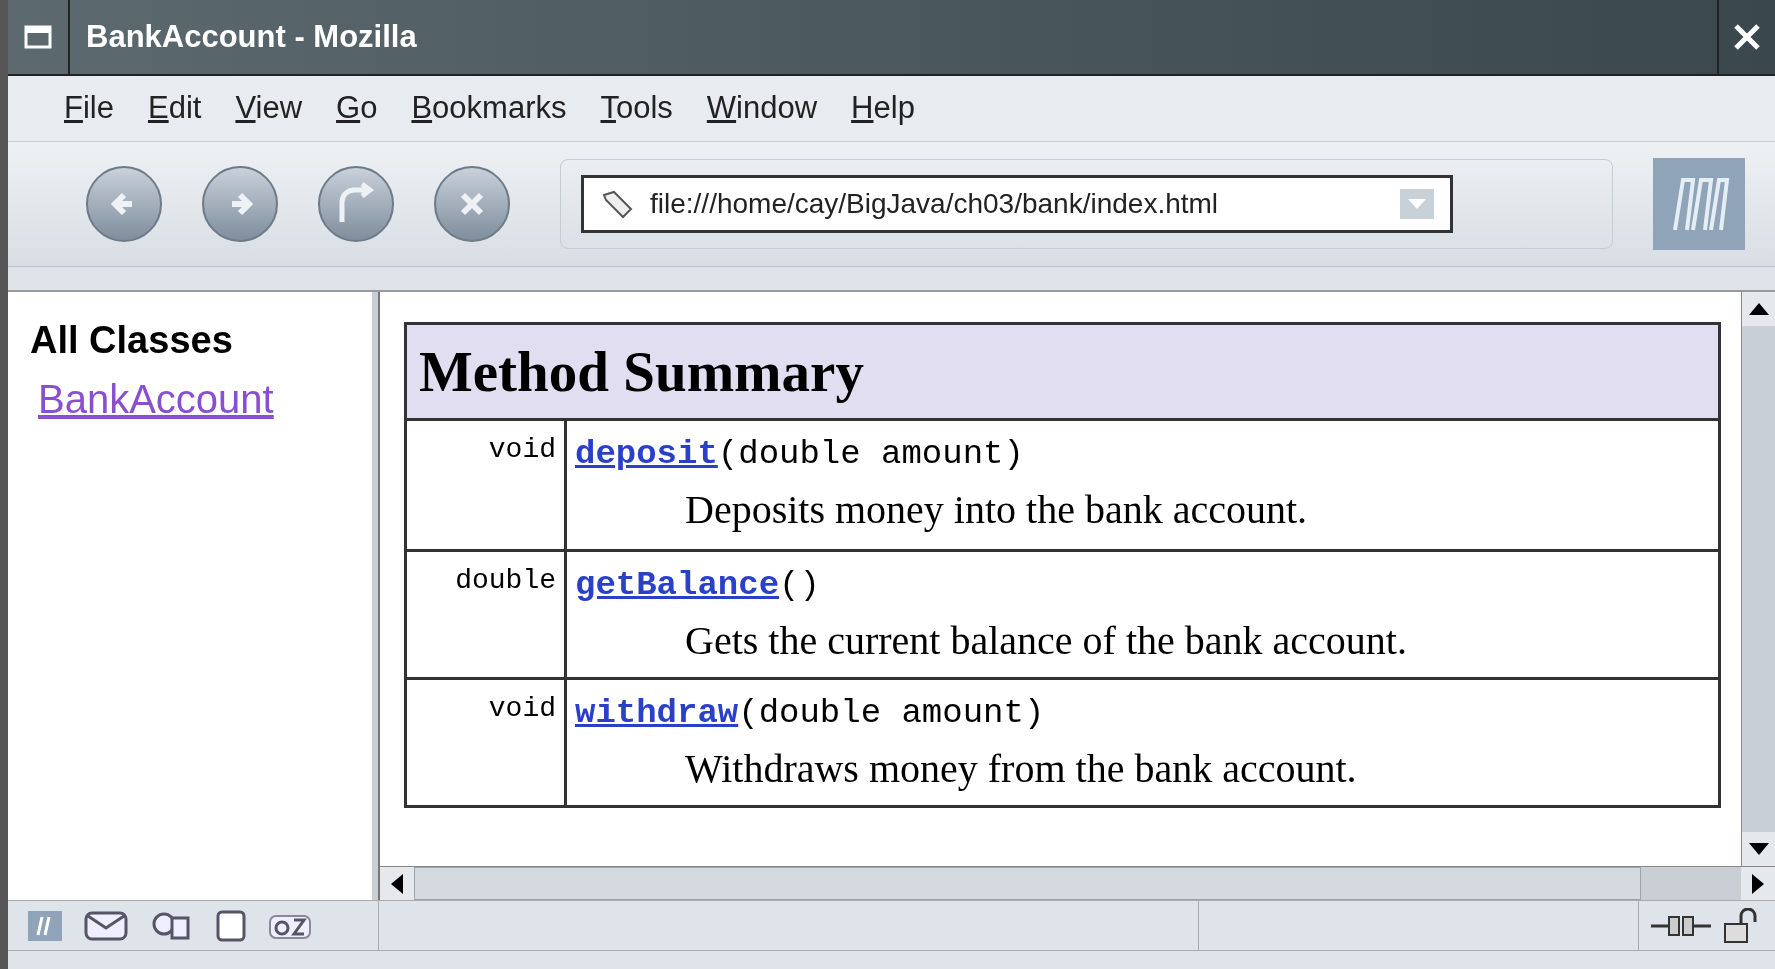 The height and width of the screenshot is (969, 1775). What do you see at coordinates (1062, 373) in the screenshot?
I see `table-heading: Method Summary` at bounding box center [1062, 373].